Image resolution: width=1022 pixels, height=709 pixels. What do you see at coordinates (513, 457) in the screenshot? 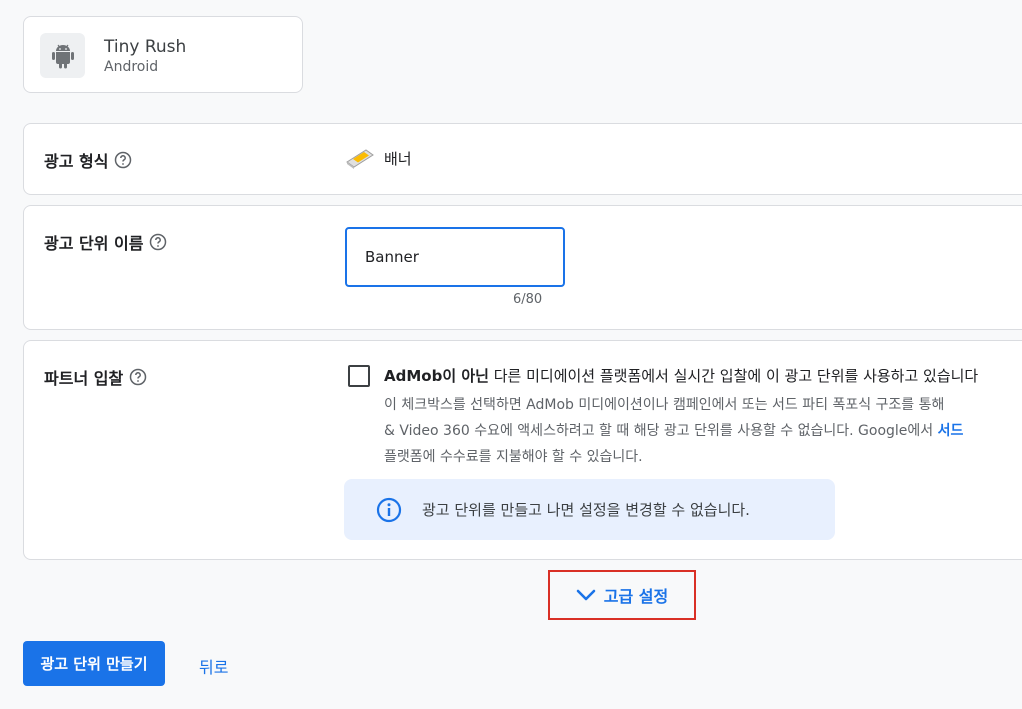
I see `description-line: 플랫폼에 수수료를 지불해야 할 수 있습니다.` at bounding box center [513, 457].